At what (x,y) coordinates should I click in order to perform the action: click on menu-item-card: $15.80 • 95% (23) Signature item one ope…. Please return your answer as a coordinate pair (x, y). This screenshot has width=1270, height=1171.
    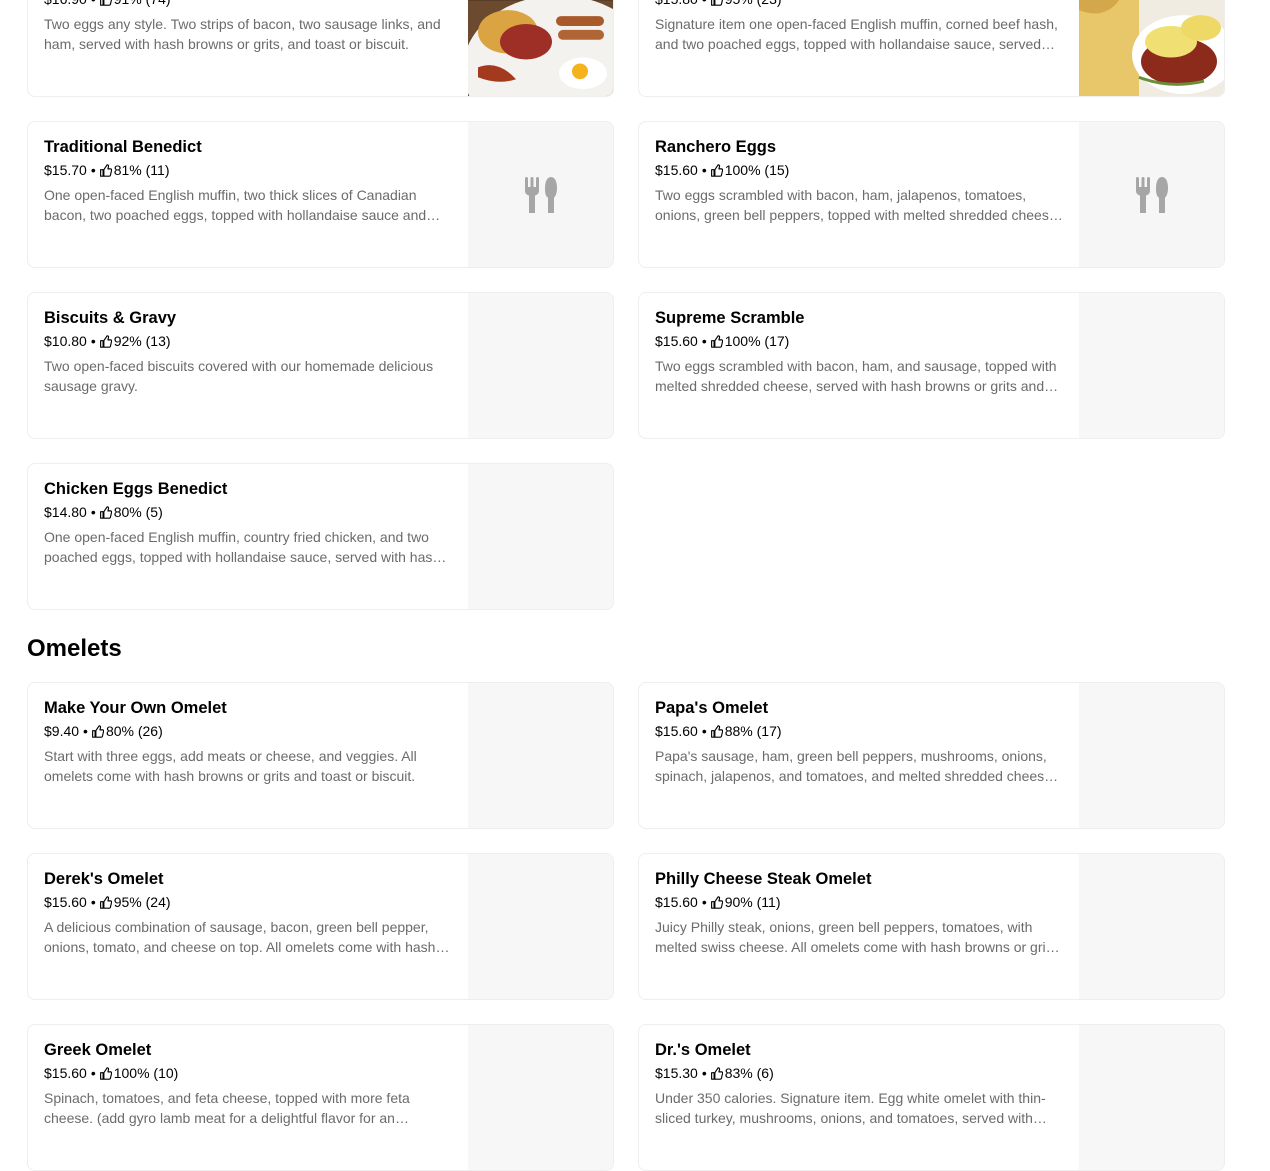
    Looking at the image, I should click on (931, 48).